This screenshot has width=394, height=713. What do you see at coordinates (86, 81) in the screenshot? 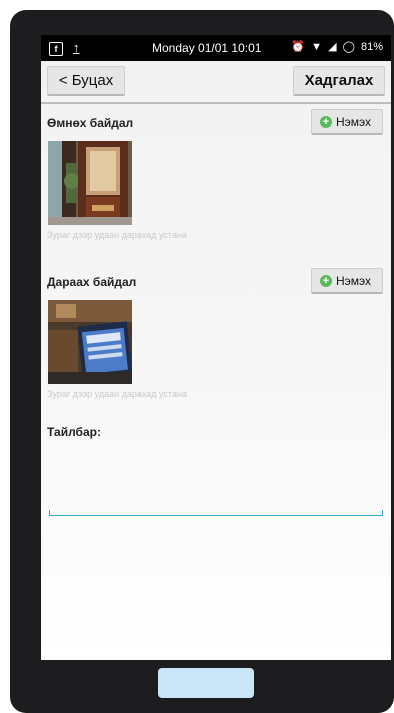
I see `back-button: < Буцах` at bounding box center [86, 81].